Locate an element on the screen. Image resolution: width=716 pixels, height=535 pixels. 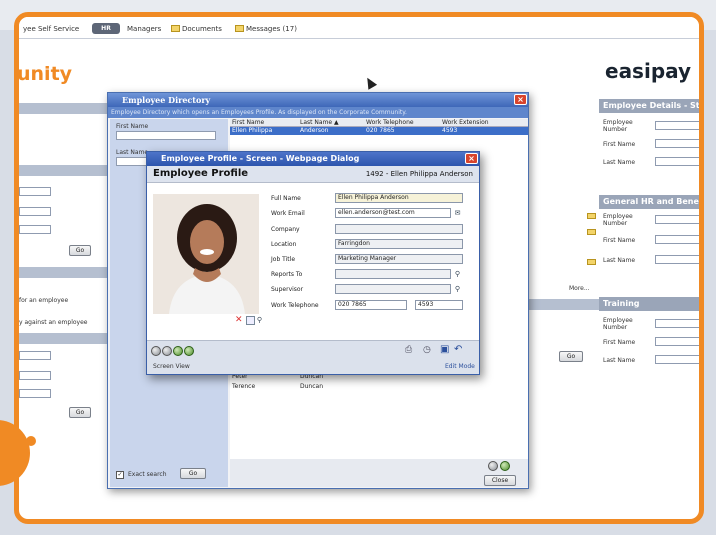
tab-hr: HR is located at coordinates (106, 28).